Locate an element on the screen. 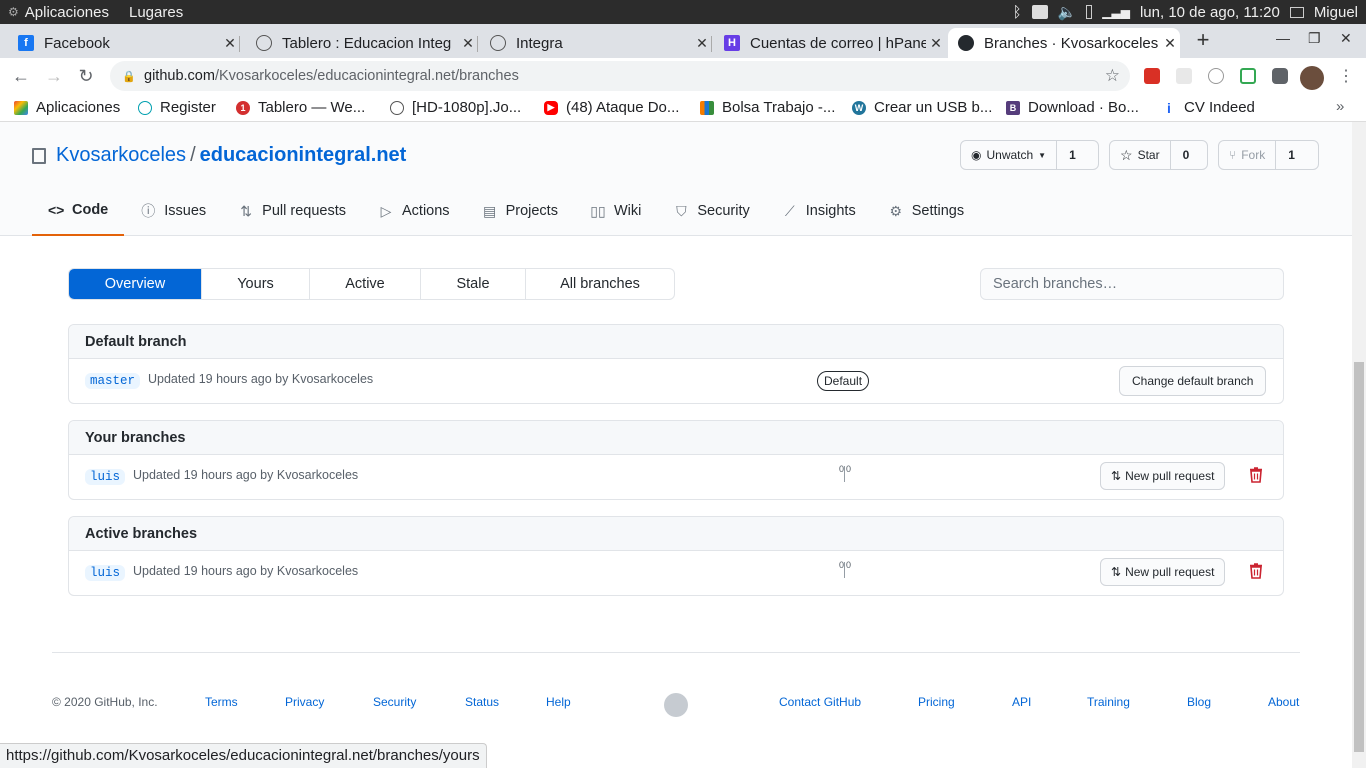 The width and height of the screenshot is (1366, 768). footer-link-security: Security is located at coordinates (394, 702).